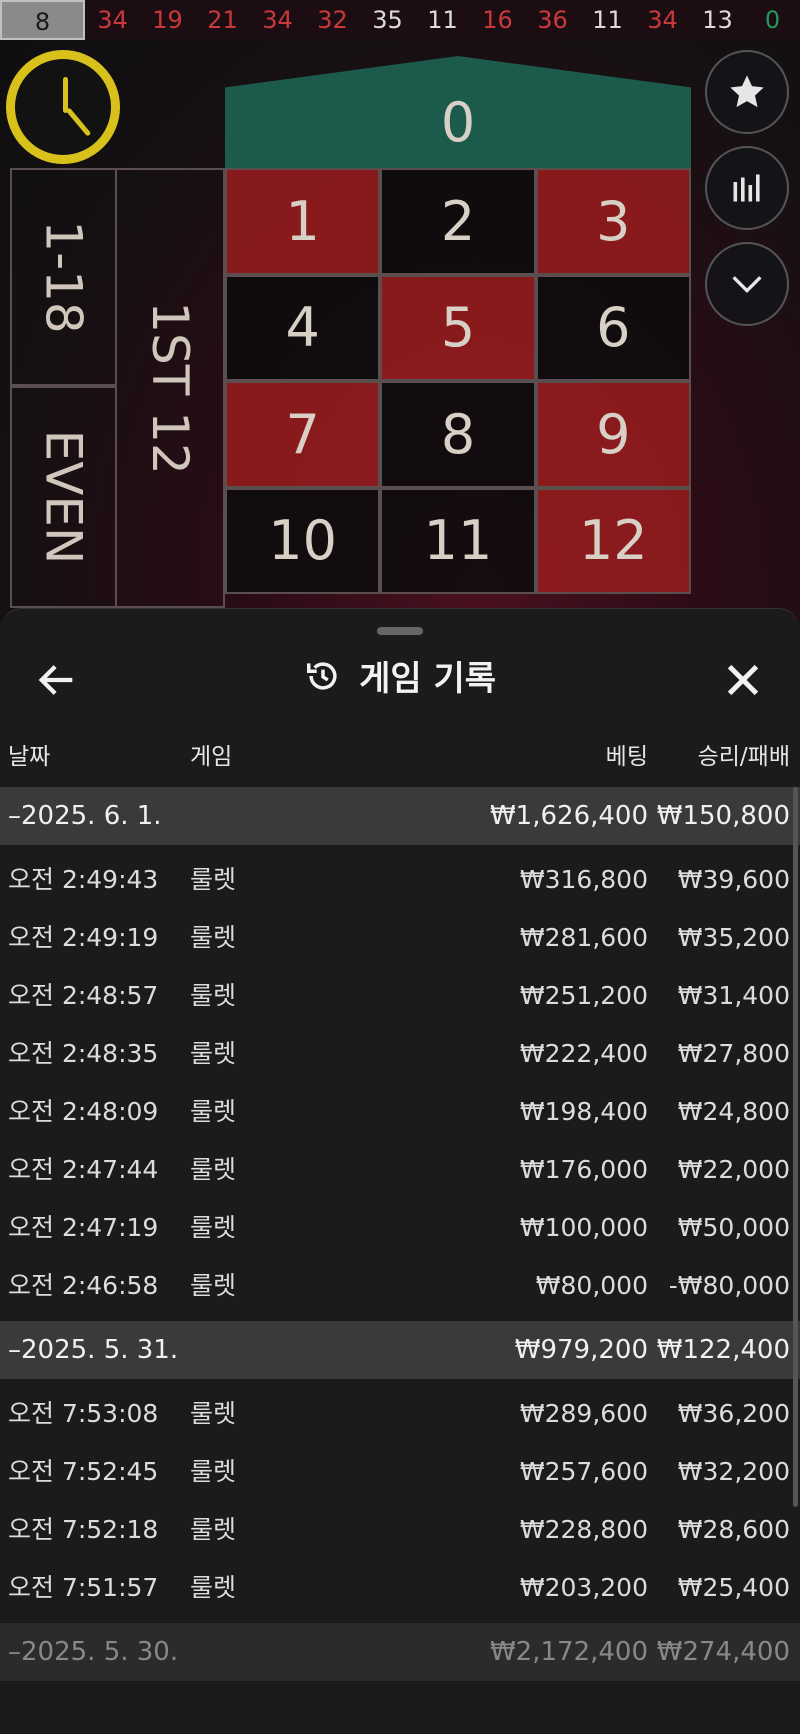 The height and width of the screenshot is (1734, 800). I want to click on bet-spot-number: 3, so click(613, 221).